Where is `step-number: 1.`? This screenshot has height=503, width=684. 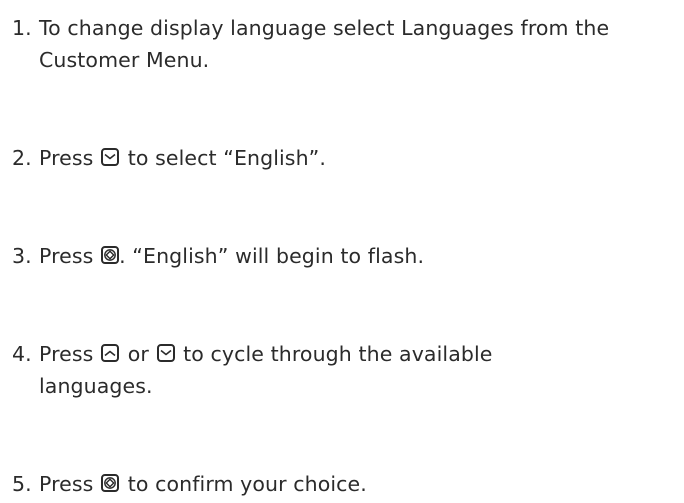 step-number: 1. is located at coordinates (22, 28).